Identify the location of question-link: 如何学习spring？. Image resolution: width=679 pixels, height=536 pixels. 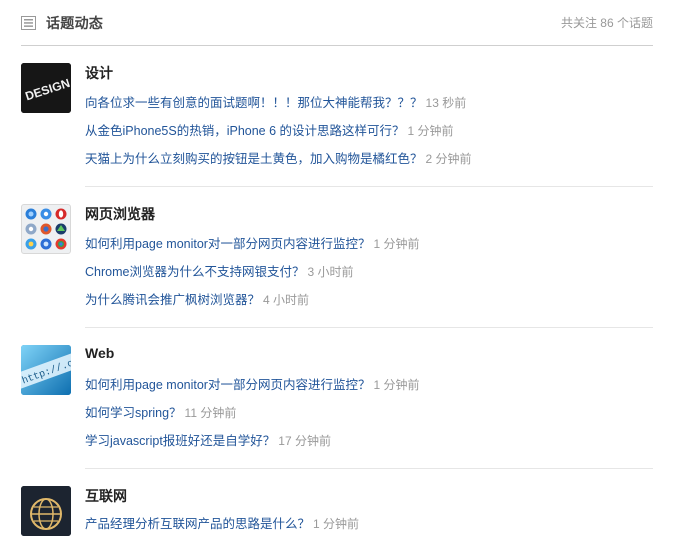
(133, 413).